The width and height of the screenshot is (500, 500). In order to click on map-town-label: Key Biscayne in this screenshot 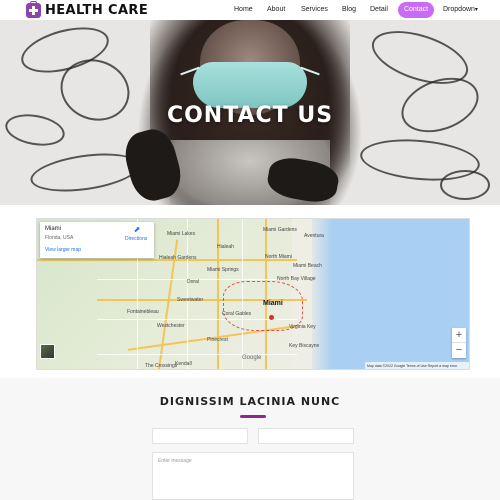, I will do `click(304, 346)`.